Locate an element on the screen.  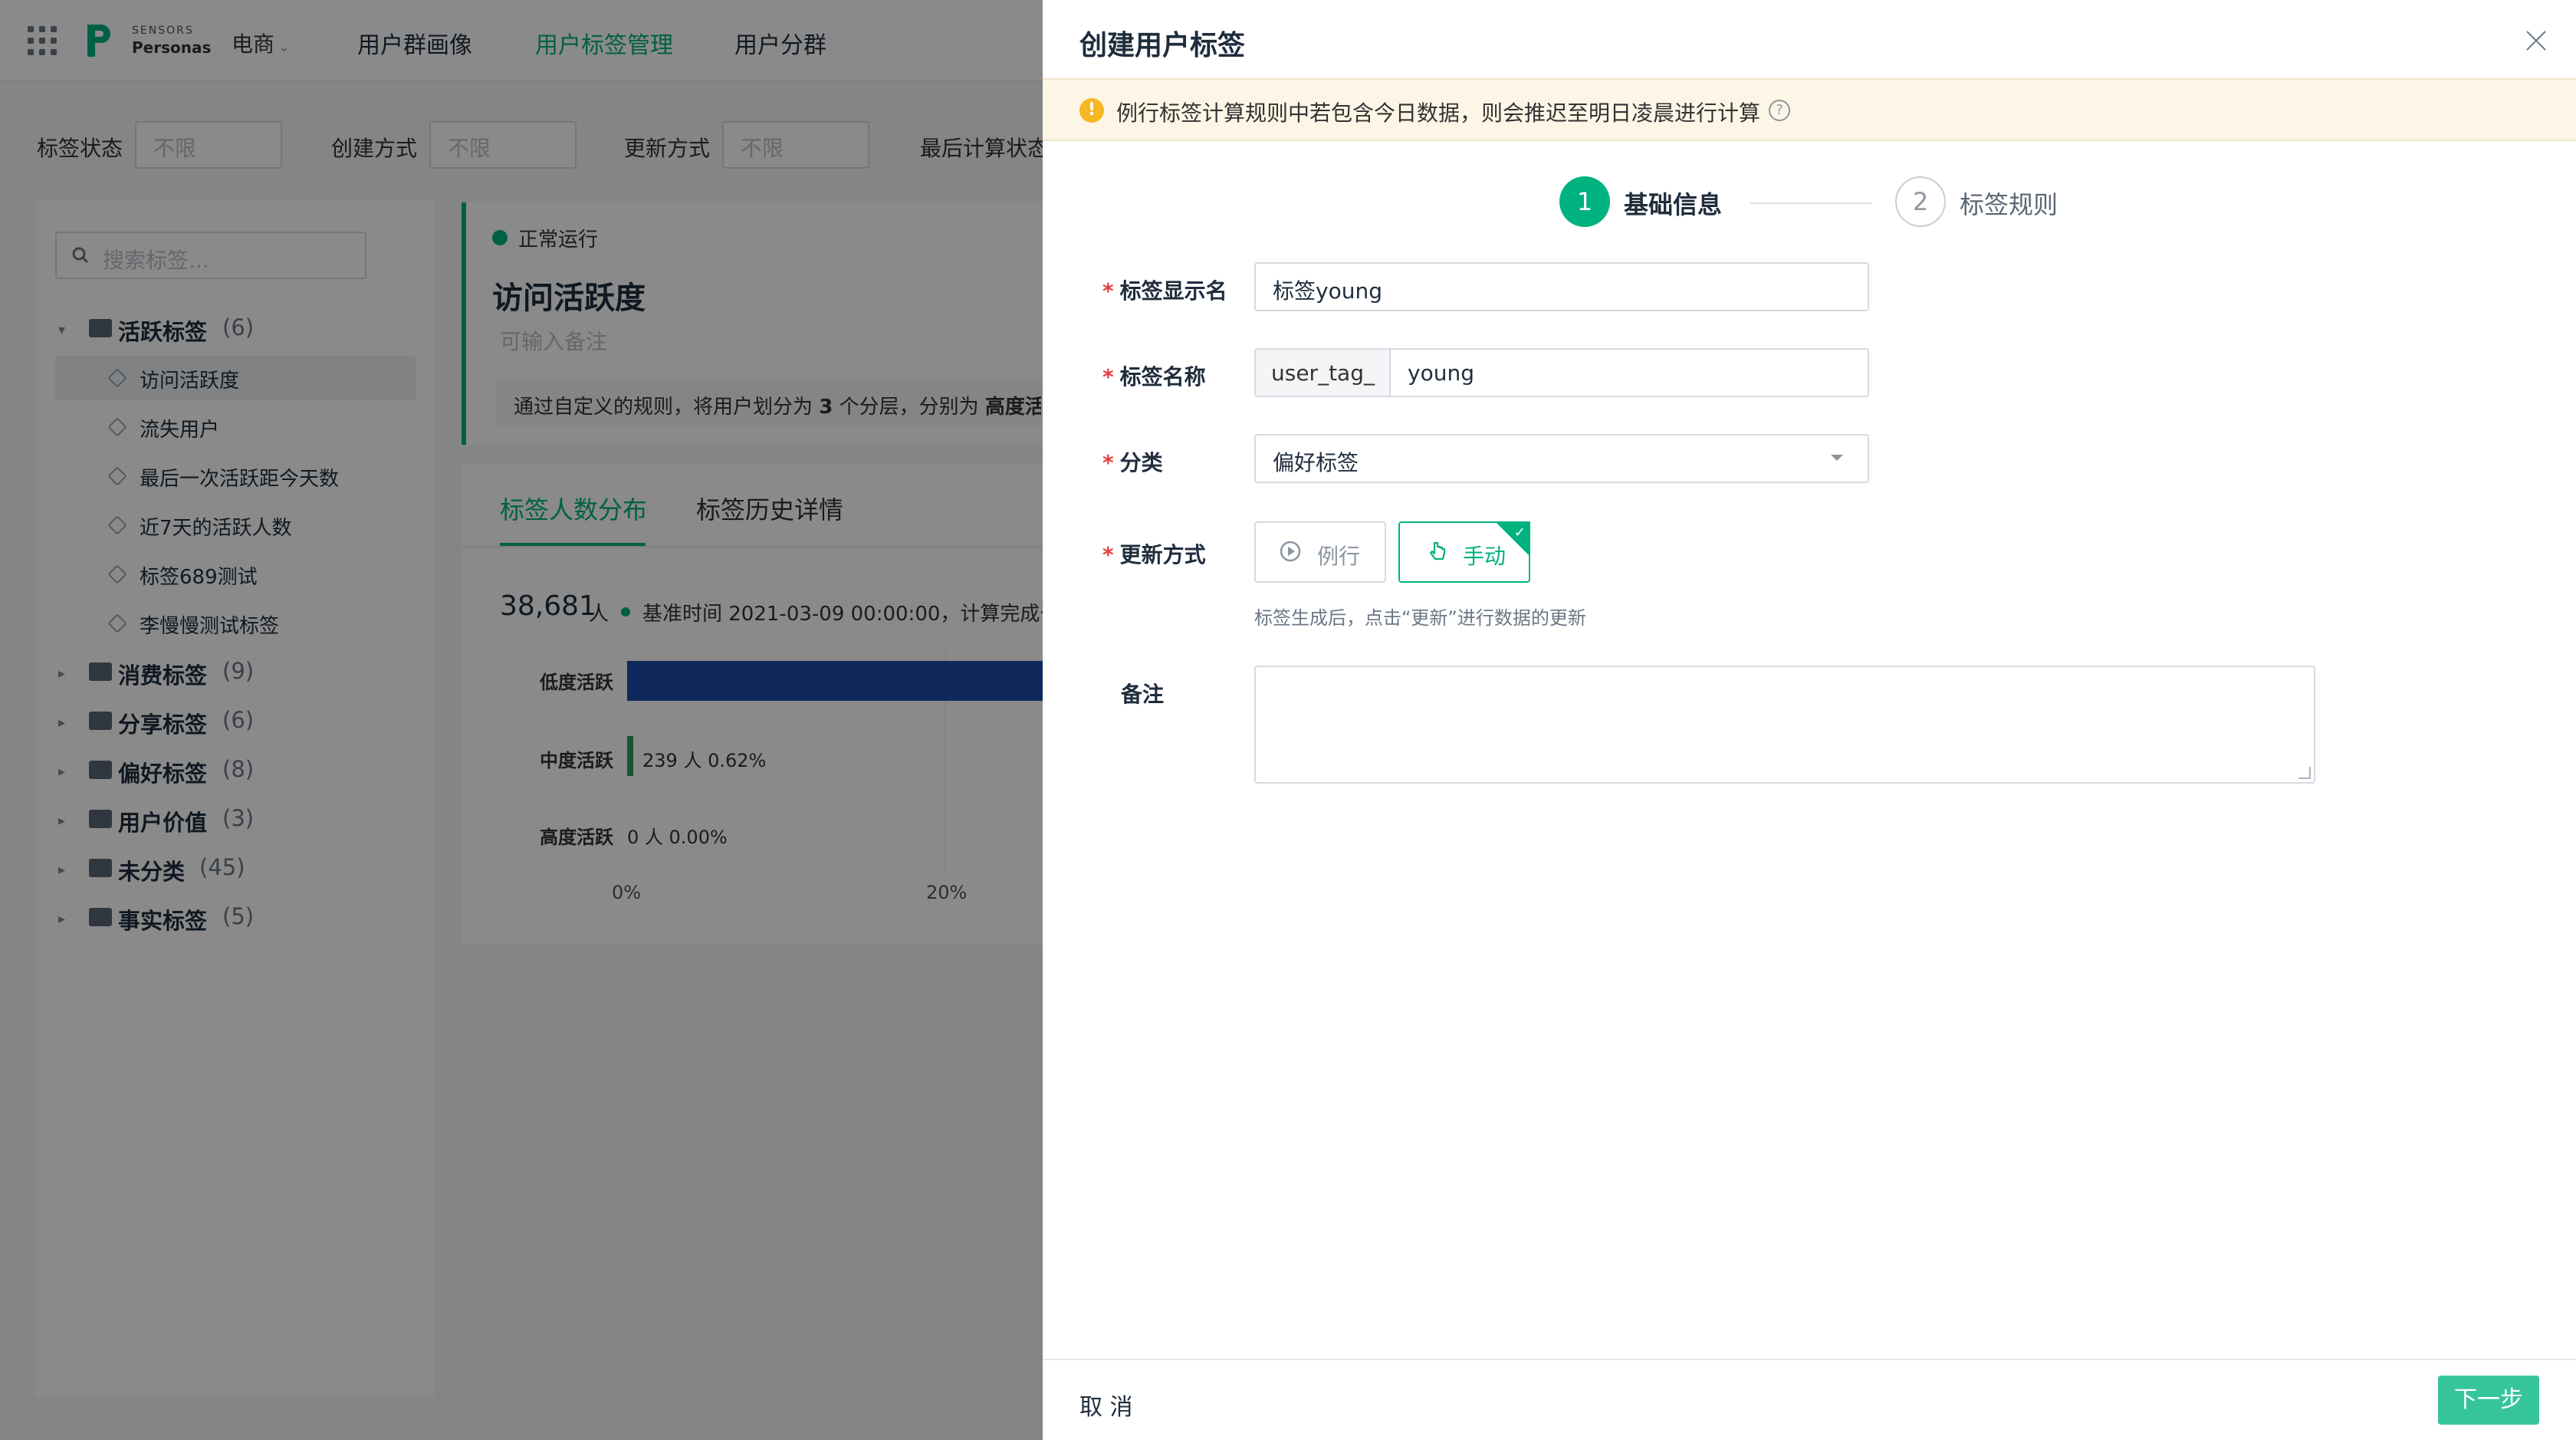
step-connector is located at coordinates (1811, 203).